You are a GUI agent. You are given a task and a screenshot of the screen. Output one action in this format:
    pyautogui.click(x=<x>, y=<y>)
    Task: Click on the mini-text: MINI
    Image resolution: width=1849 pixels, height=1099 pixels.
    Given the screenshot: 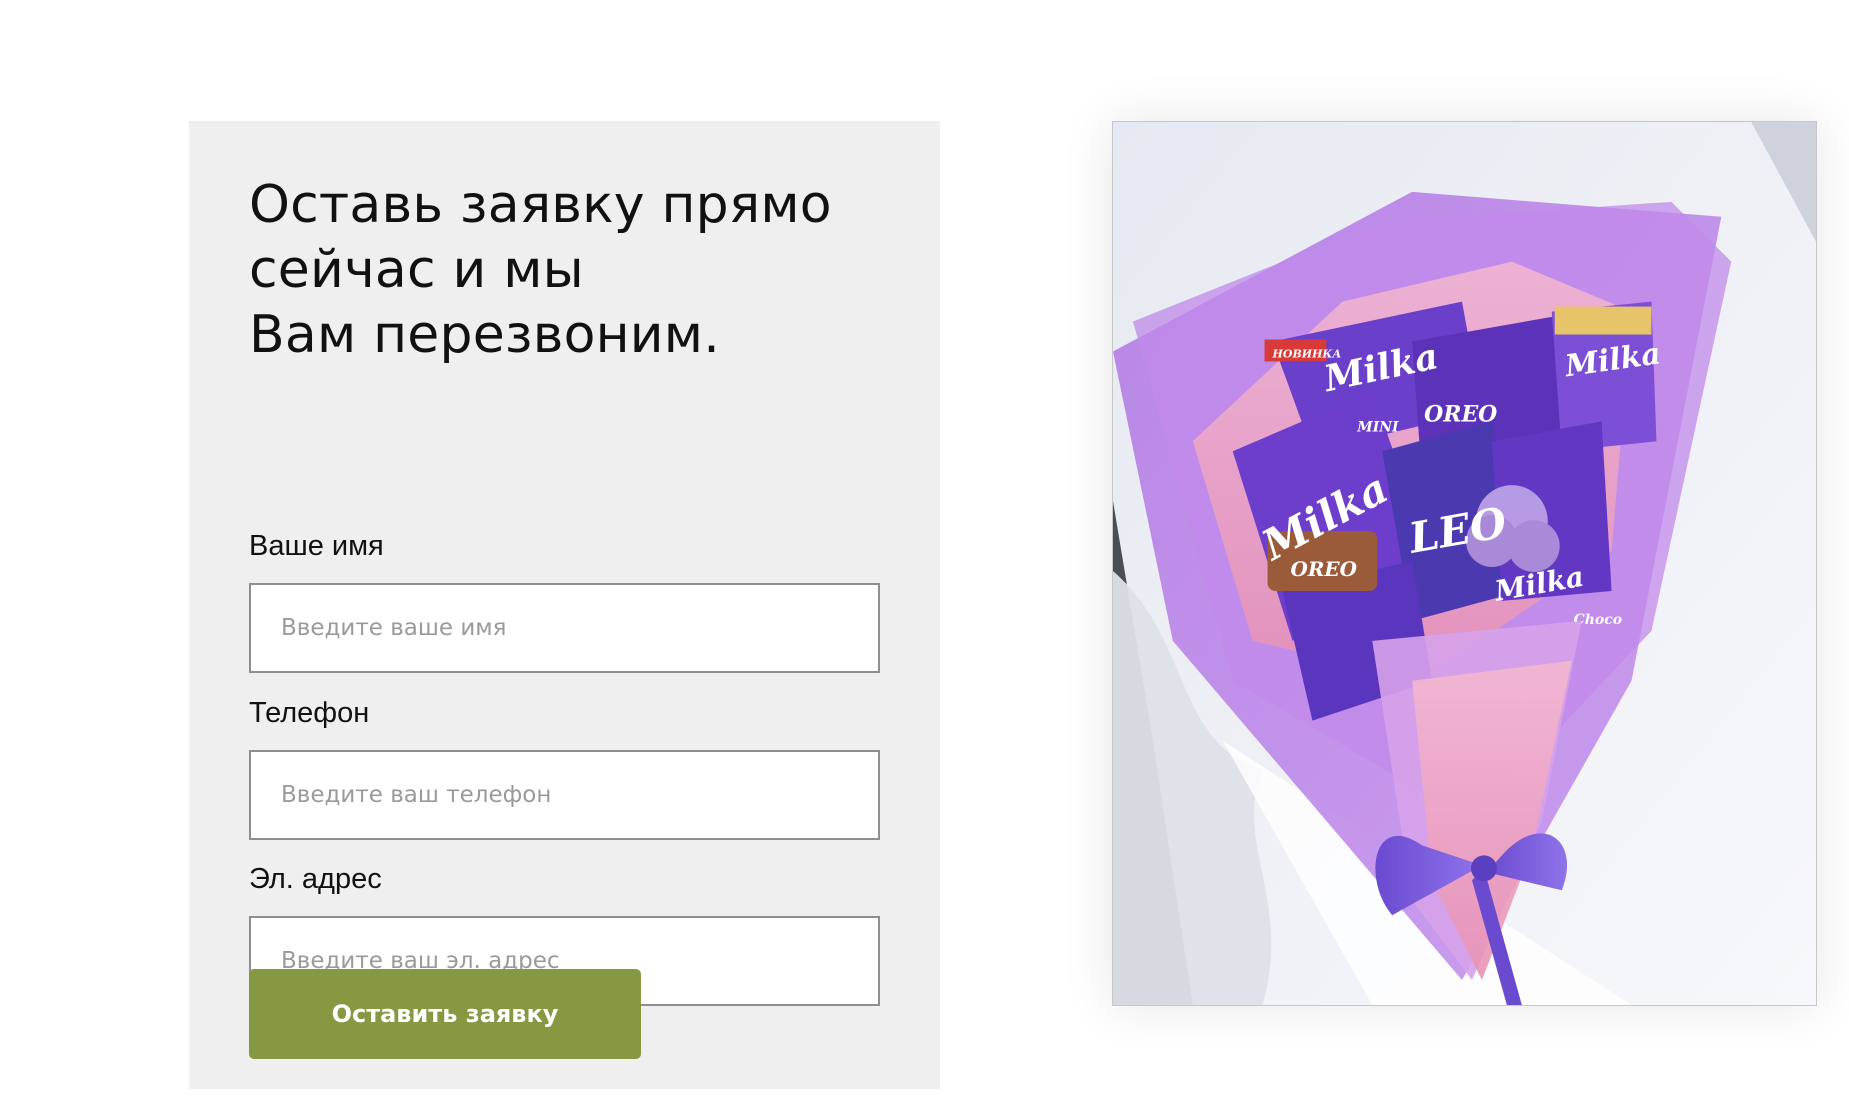 What is the action you would take?
    pyautogui.click(x=1377, y=427)
    